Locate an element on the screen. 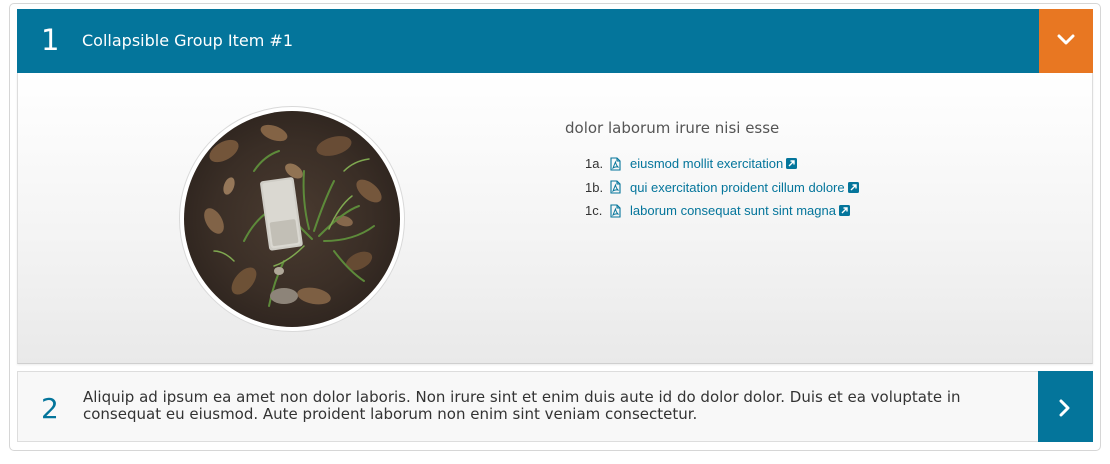 The width and height of the screenshot is (1110, 464). content-heading: dolor laborum irure nisi esse is located at coordinates (672, 128).